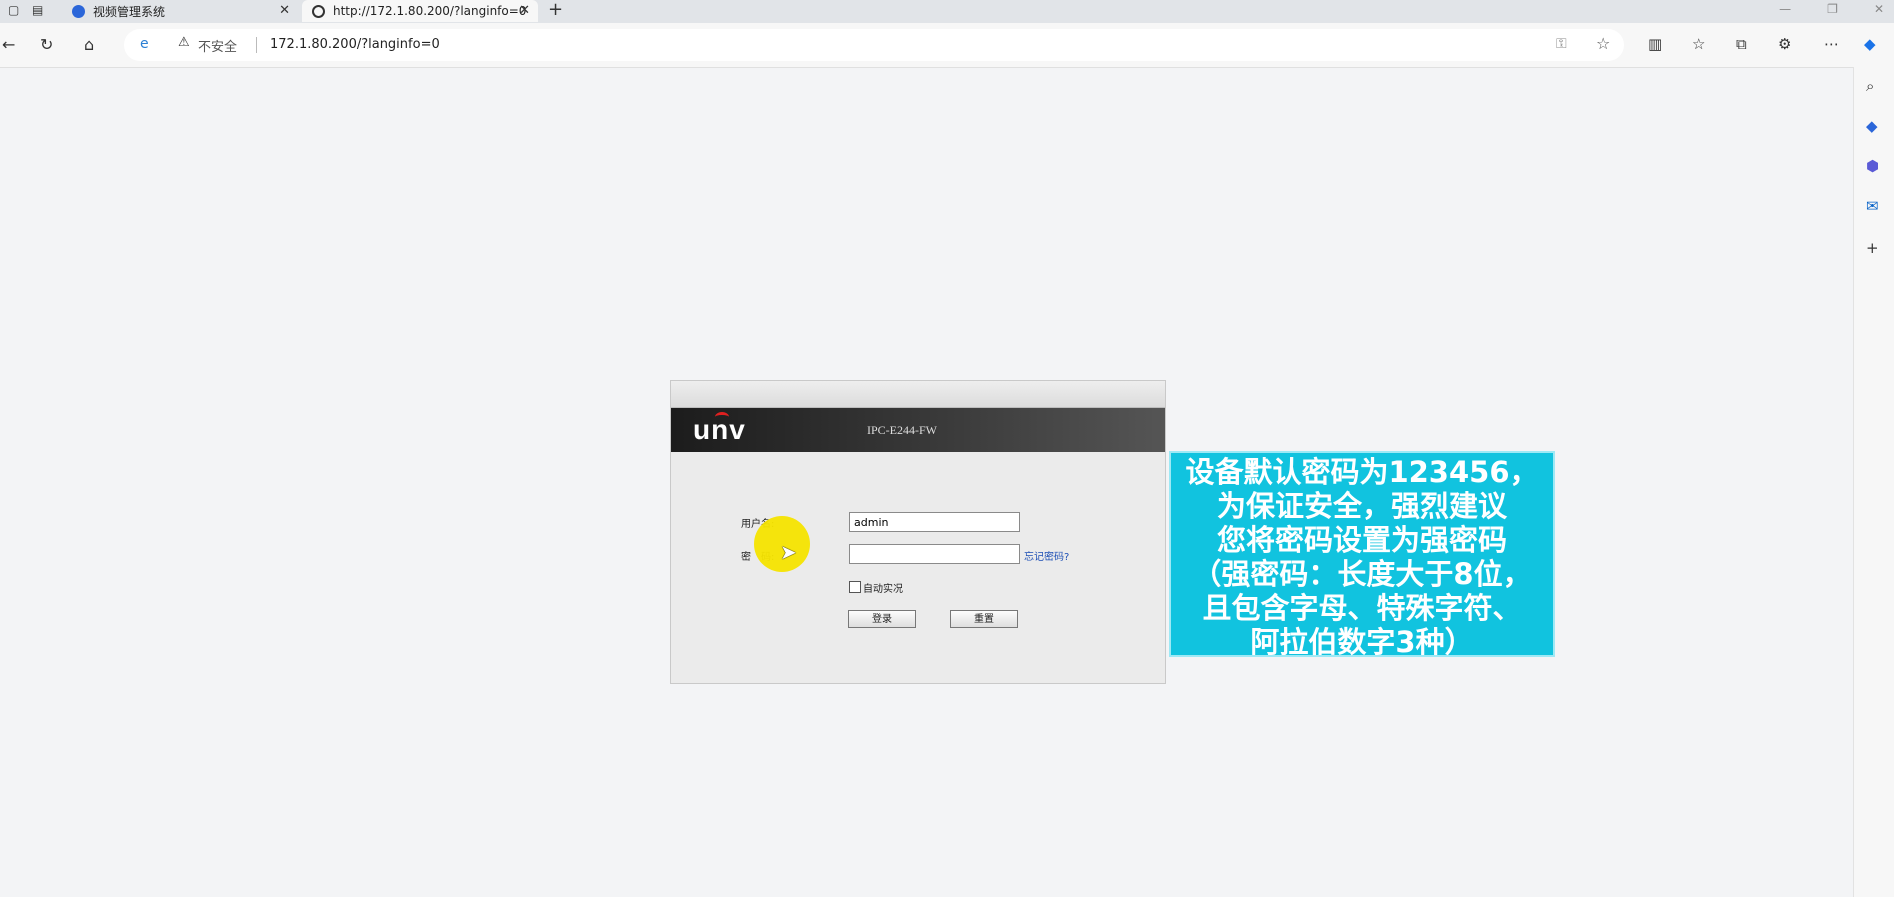 This screenshot has height=897, width=1894. I want to click on office-icon: ⬢, so click(1872, 166).